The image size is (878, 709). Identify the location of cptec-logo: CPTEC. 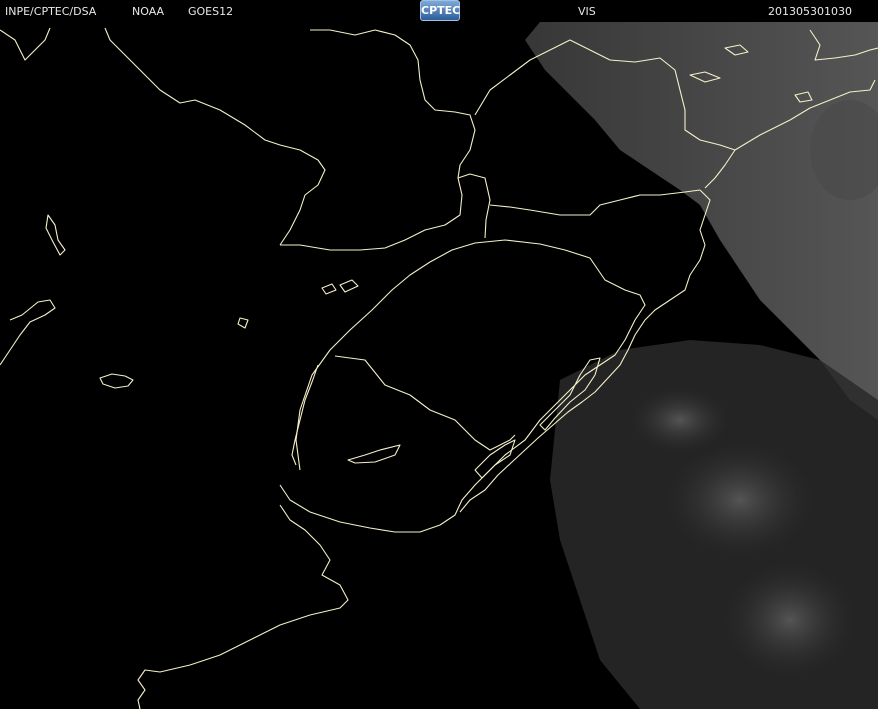
(440, 10).